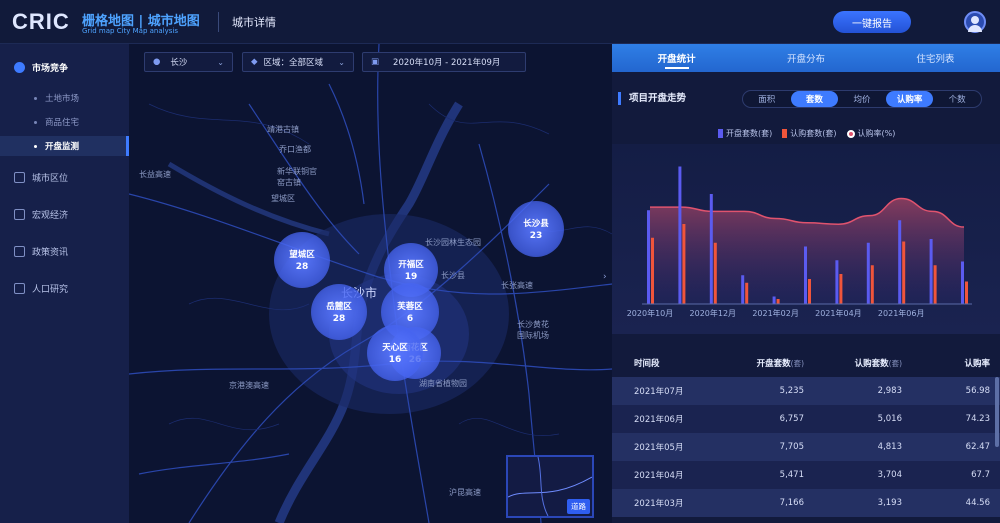 This screenshot has height=523, width=1000. I want to click on metric-subscription-rate: 认购率, so click(909, 99).